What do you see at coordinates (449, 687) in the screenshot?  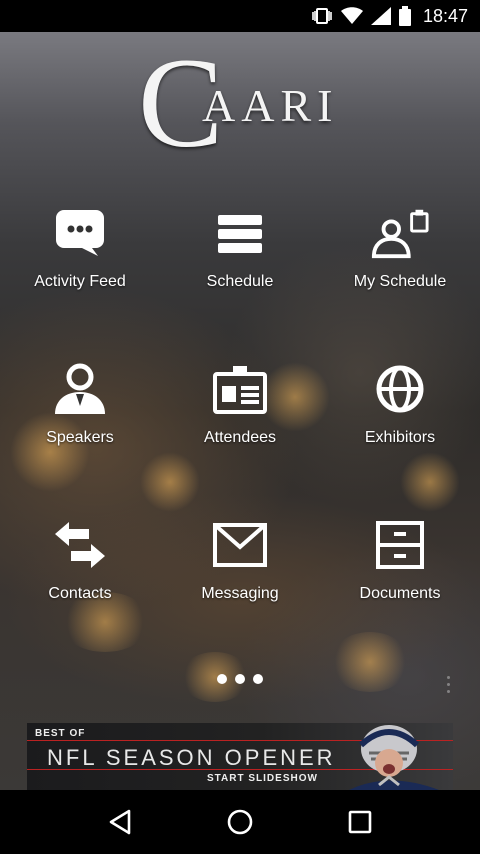 I see `scroll-indicator` at bounding box center [449, 687].